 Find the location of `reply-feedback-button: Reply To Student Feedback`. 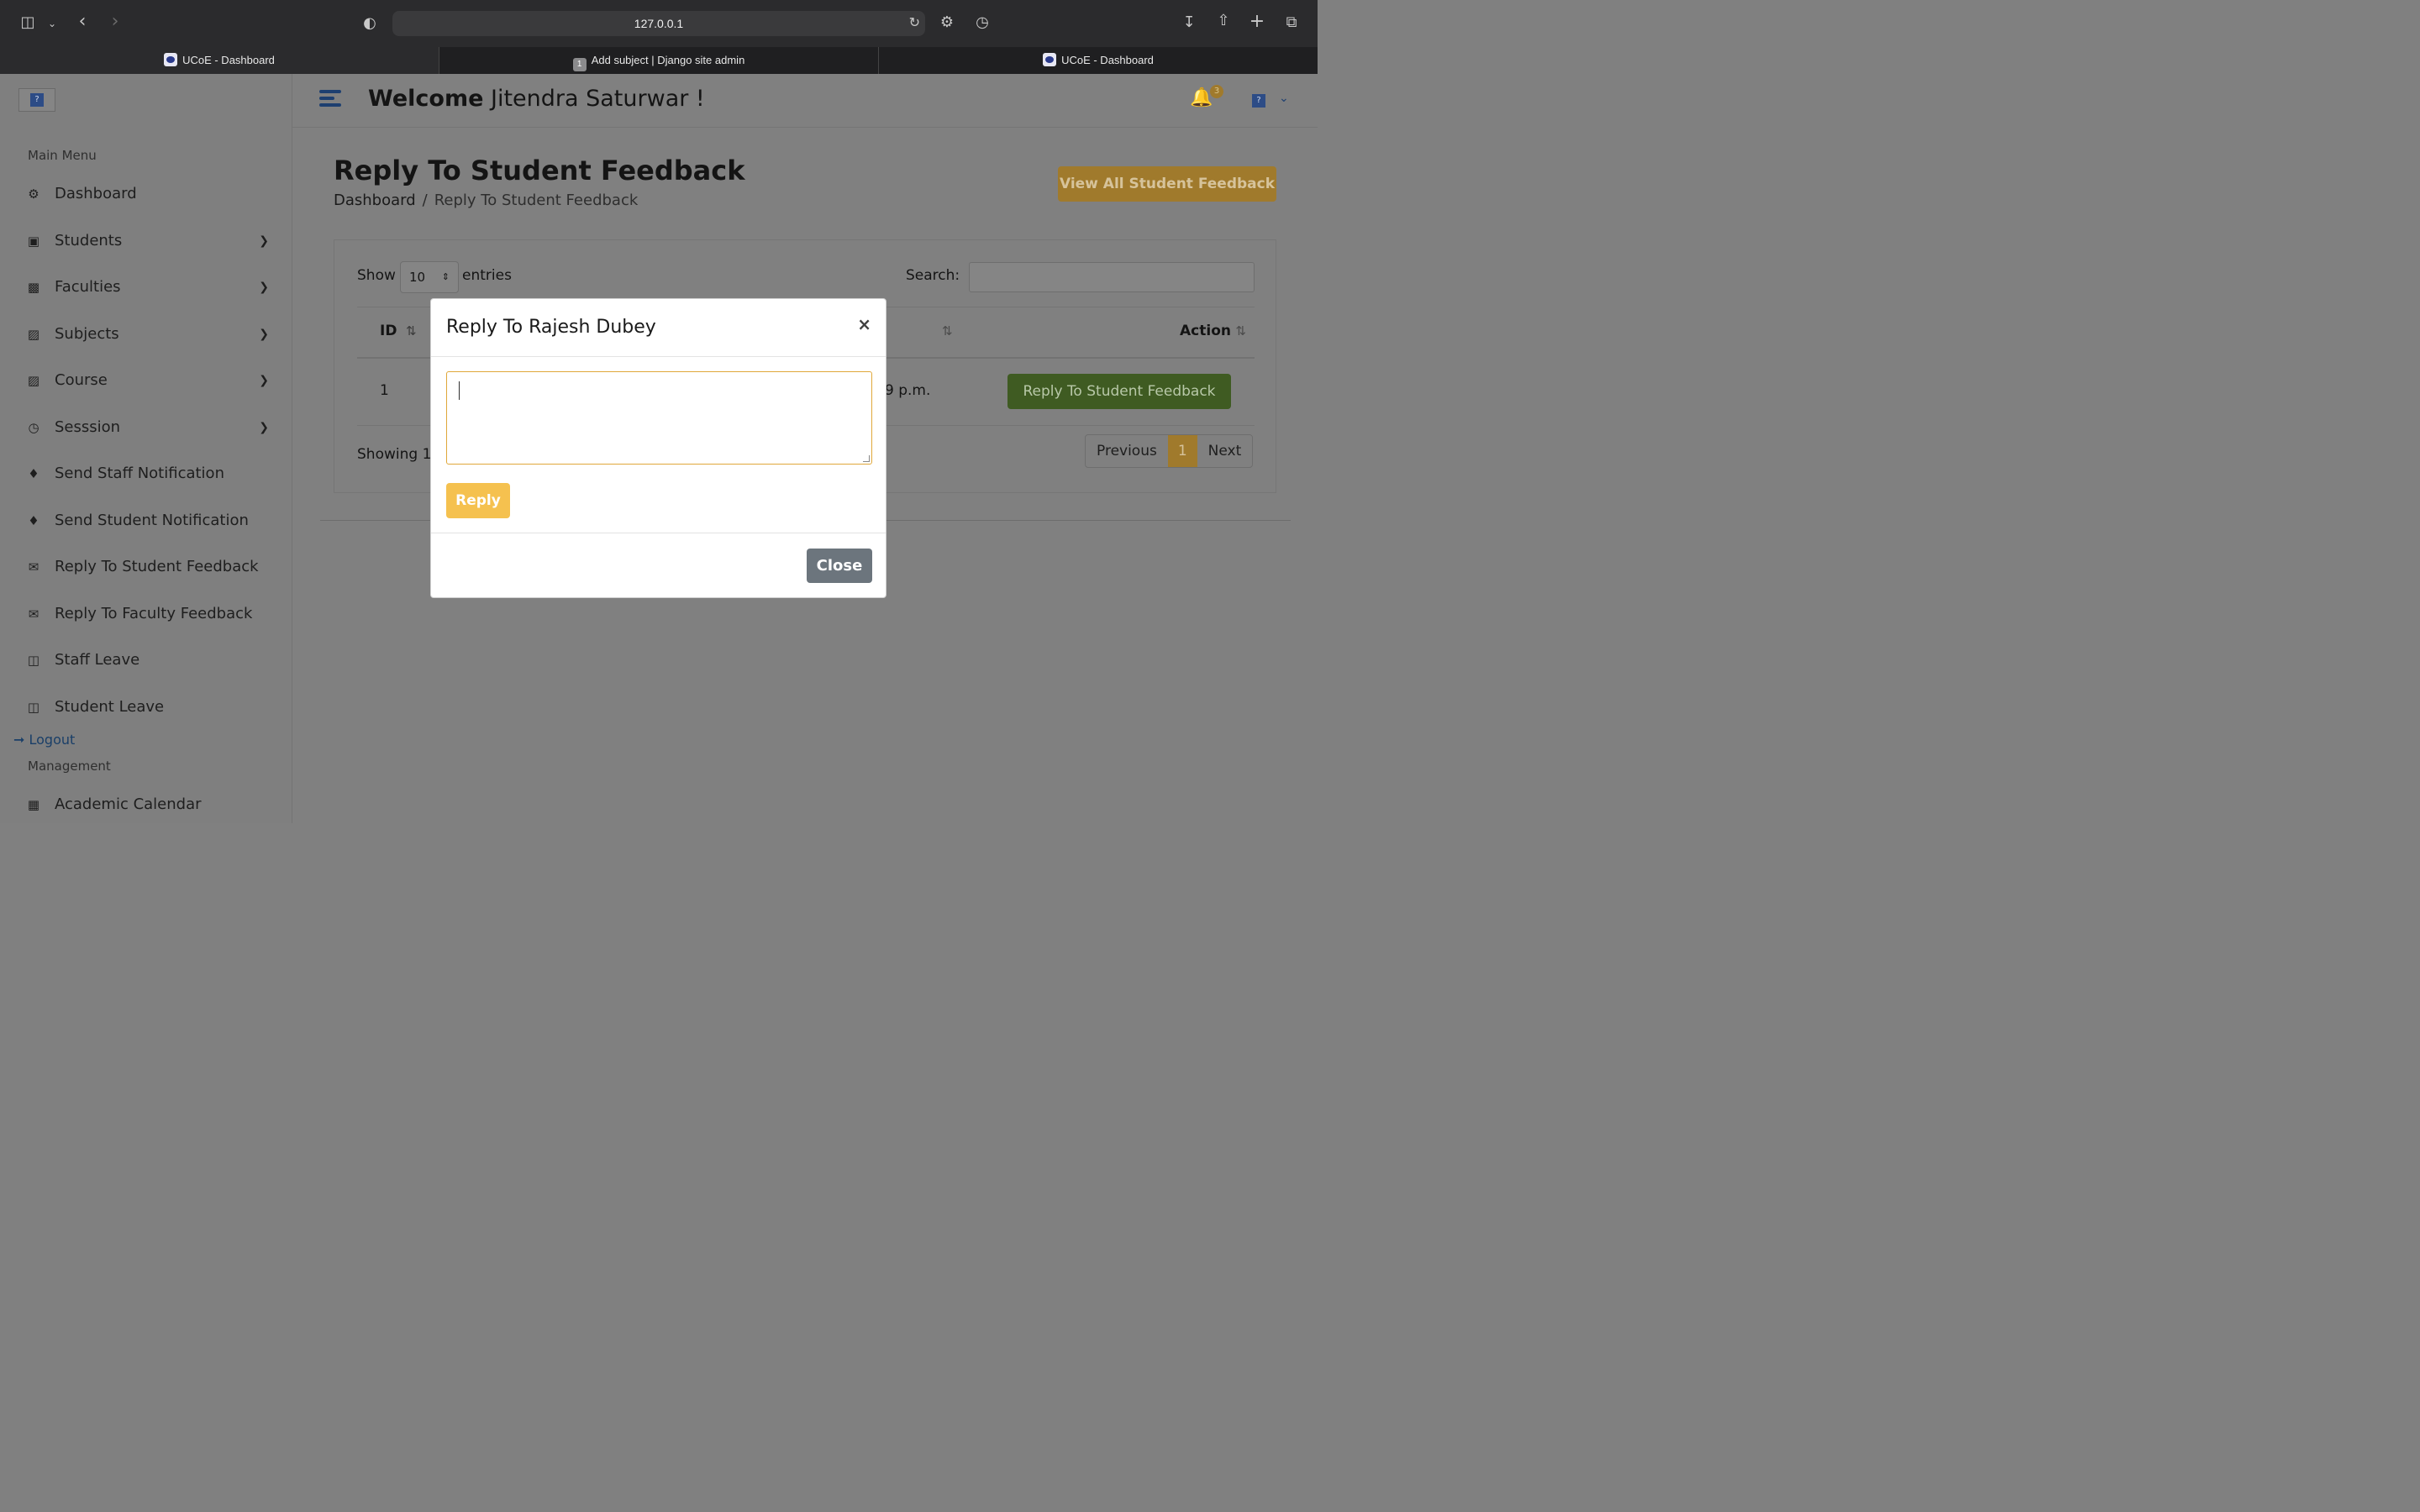

reply-feedback-button: Reply To Student Feedback is located at coordinates (1119, 391).